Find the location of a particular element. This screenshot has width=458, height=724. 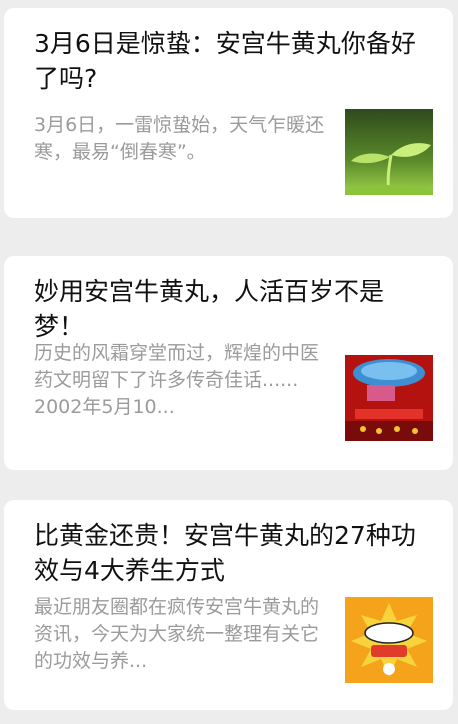

sprout-image is located at coordinates (389, 152).